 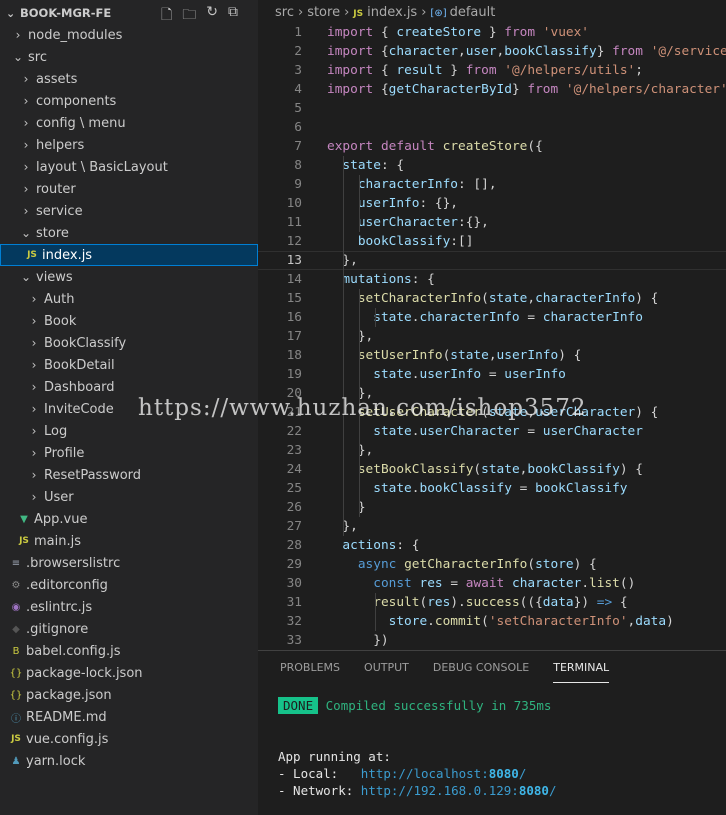 What do you see at coordinates (56, 189) in the screenshot?
I see `item-label: router` at bounding box center [56, 189].